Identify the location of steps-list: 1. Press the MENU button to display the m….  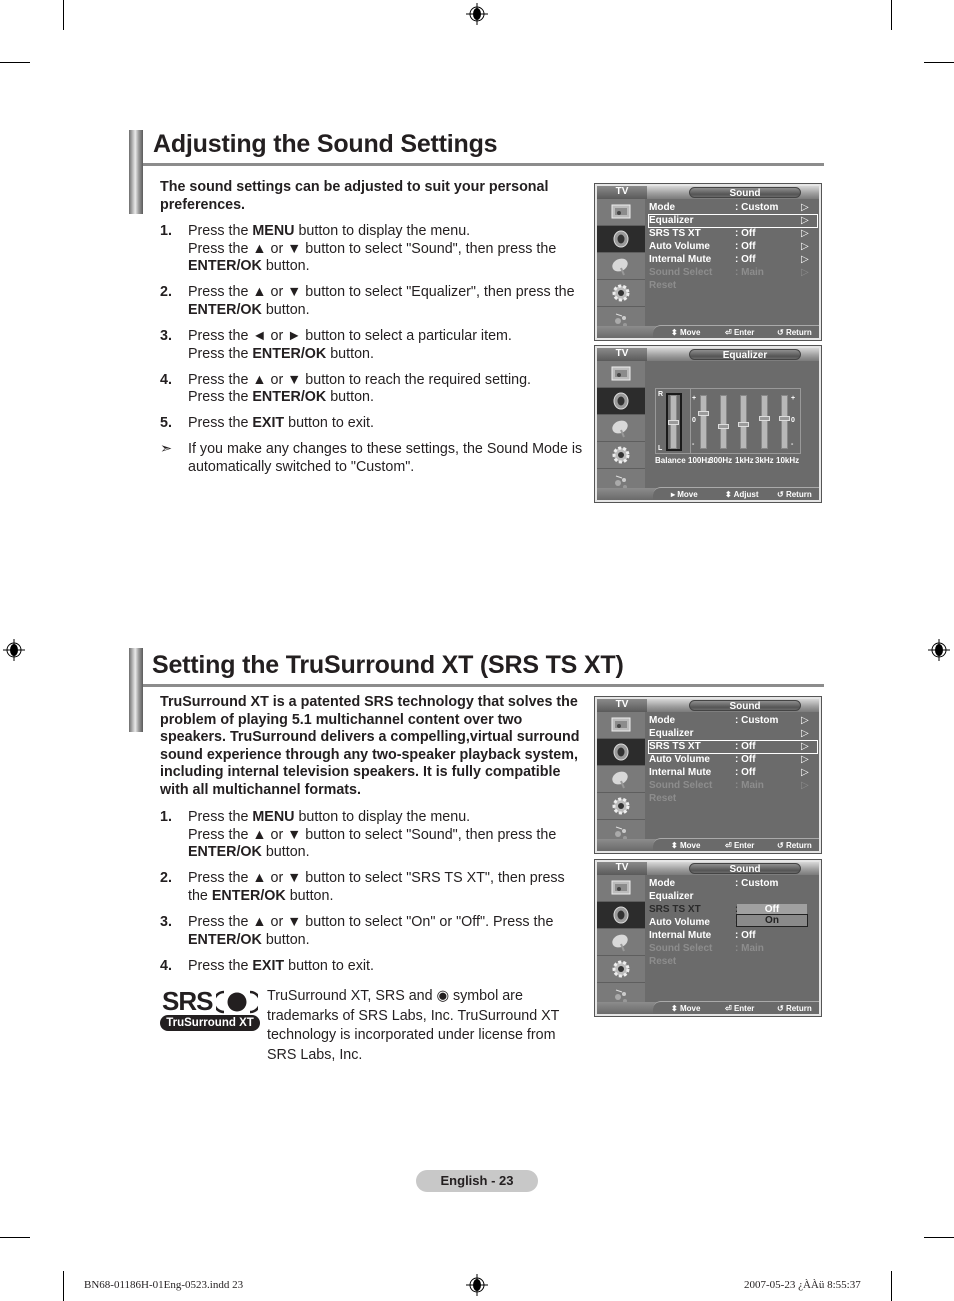
(372, 896).